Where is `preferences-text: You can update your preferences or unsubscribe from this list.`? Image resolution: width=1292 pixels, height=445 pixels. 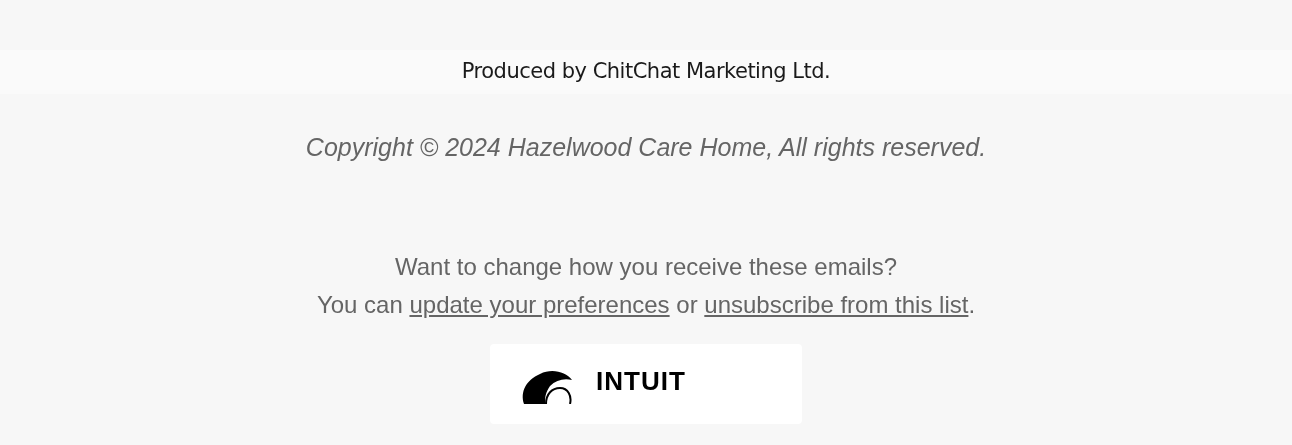 preferences-text: You can update your preferences or unsubscribe from this list. is located at coordinates (646, 305).